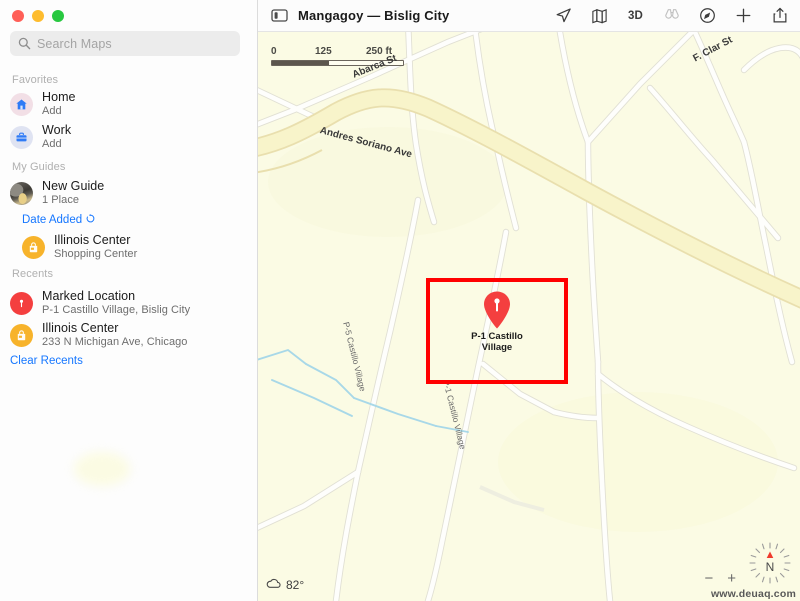  Describe the element at coordinates (130, 137) in the screenshot. I see `sidebar-item-work: Work Add` at that location.